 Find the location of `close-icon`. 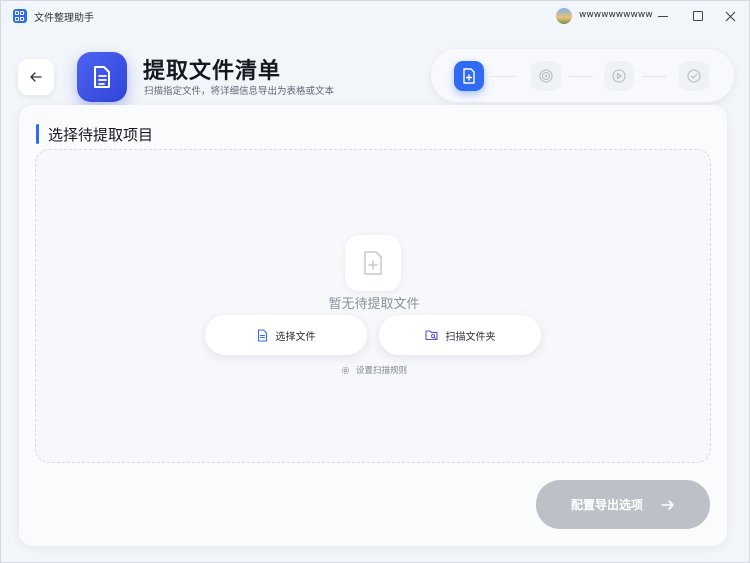

close-icon is located at coordinates (730, 16).